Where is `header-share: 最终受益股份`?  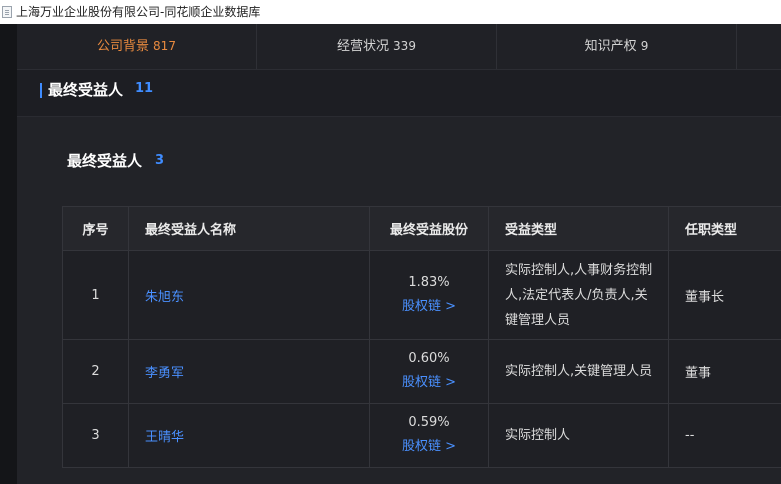 header-share: 最终受益股份 is located at coordinates (429, 228).